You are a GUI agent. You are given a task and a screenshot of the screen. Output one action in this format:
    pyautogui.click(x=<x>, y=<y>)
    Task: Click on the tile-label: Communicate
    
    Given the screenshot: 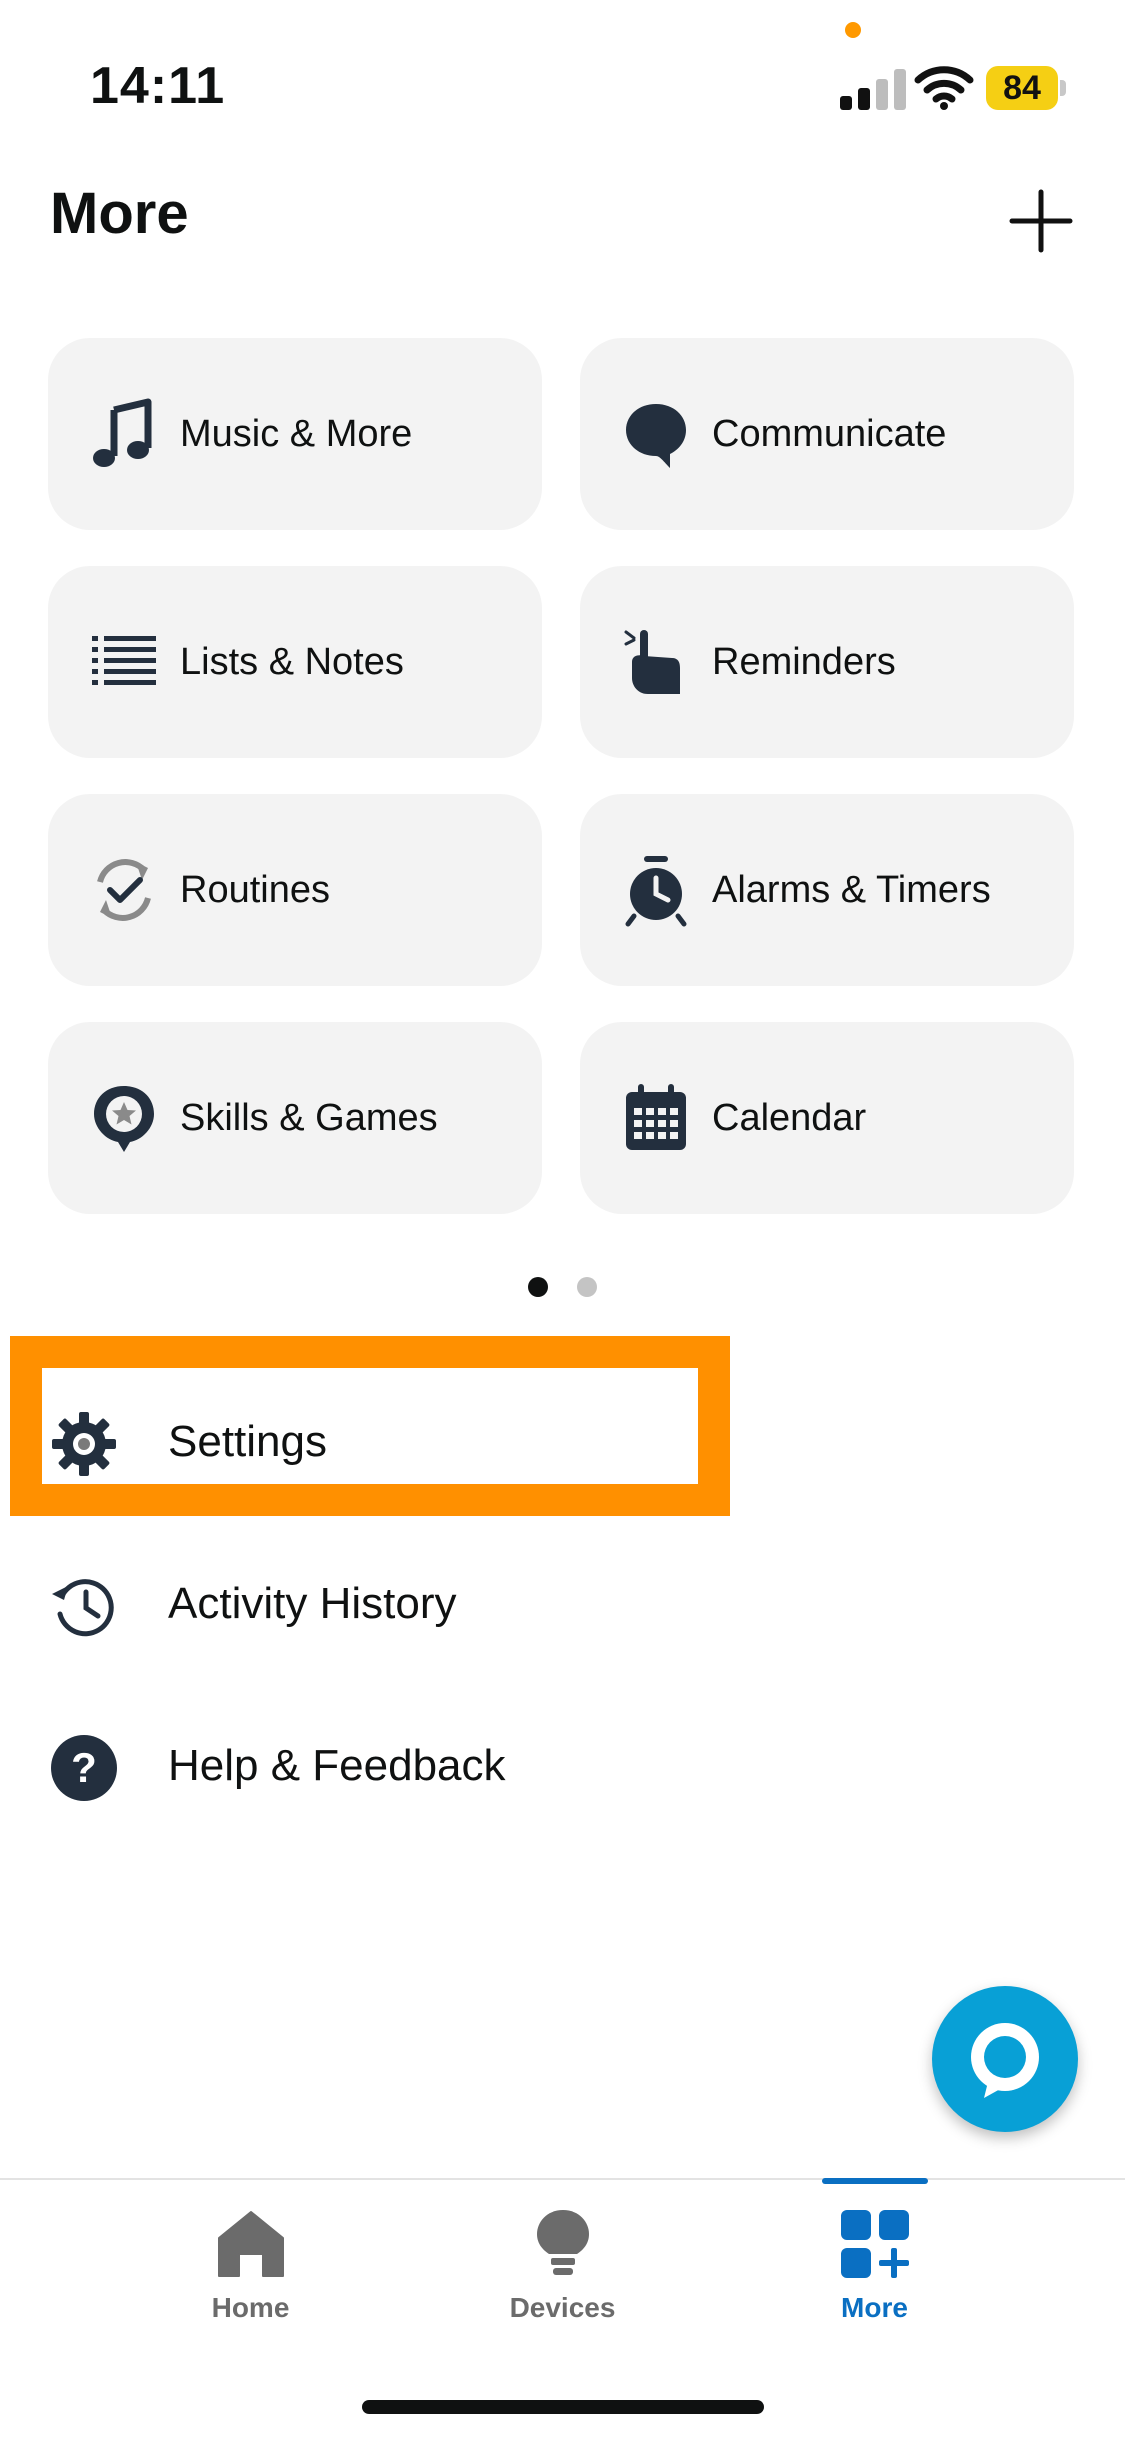 What is the action you would take?
    pyautogui.click(x=829, y=434)
    